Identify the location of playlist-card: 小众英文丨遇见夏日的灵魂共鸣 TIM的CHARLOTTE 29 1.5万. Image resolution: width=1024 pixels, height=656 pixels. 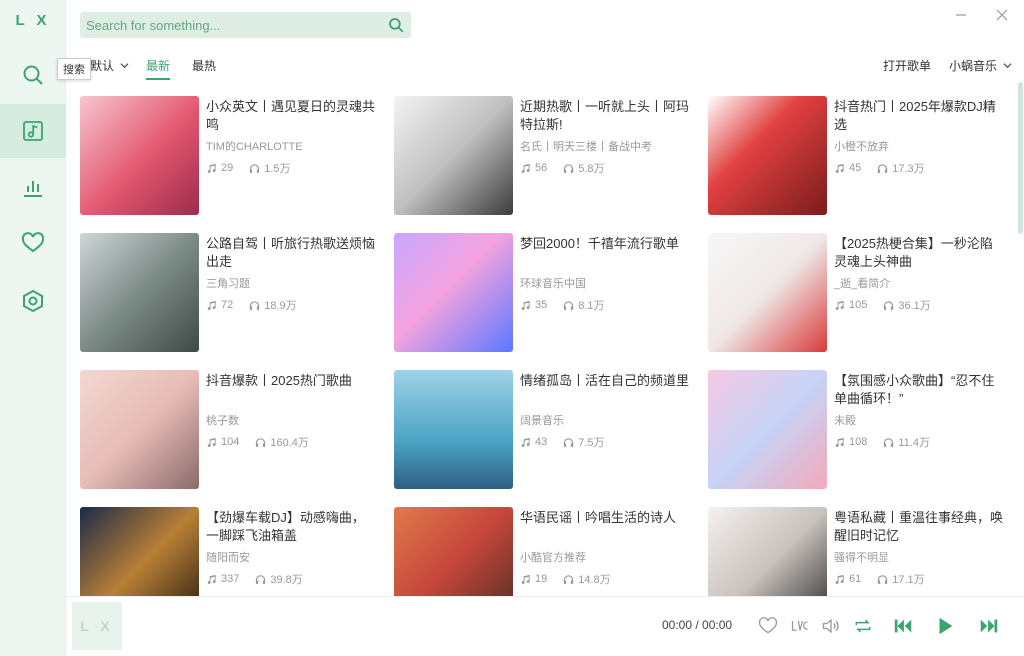
(230, 156).